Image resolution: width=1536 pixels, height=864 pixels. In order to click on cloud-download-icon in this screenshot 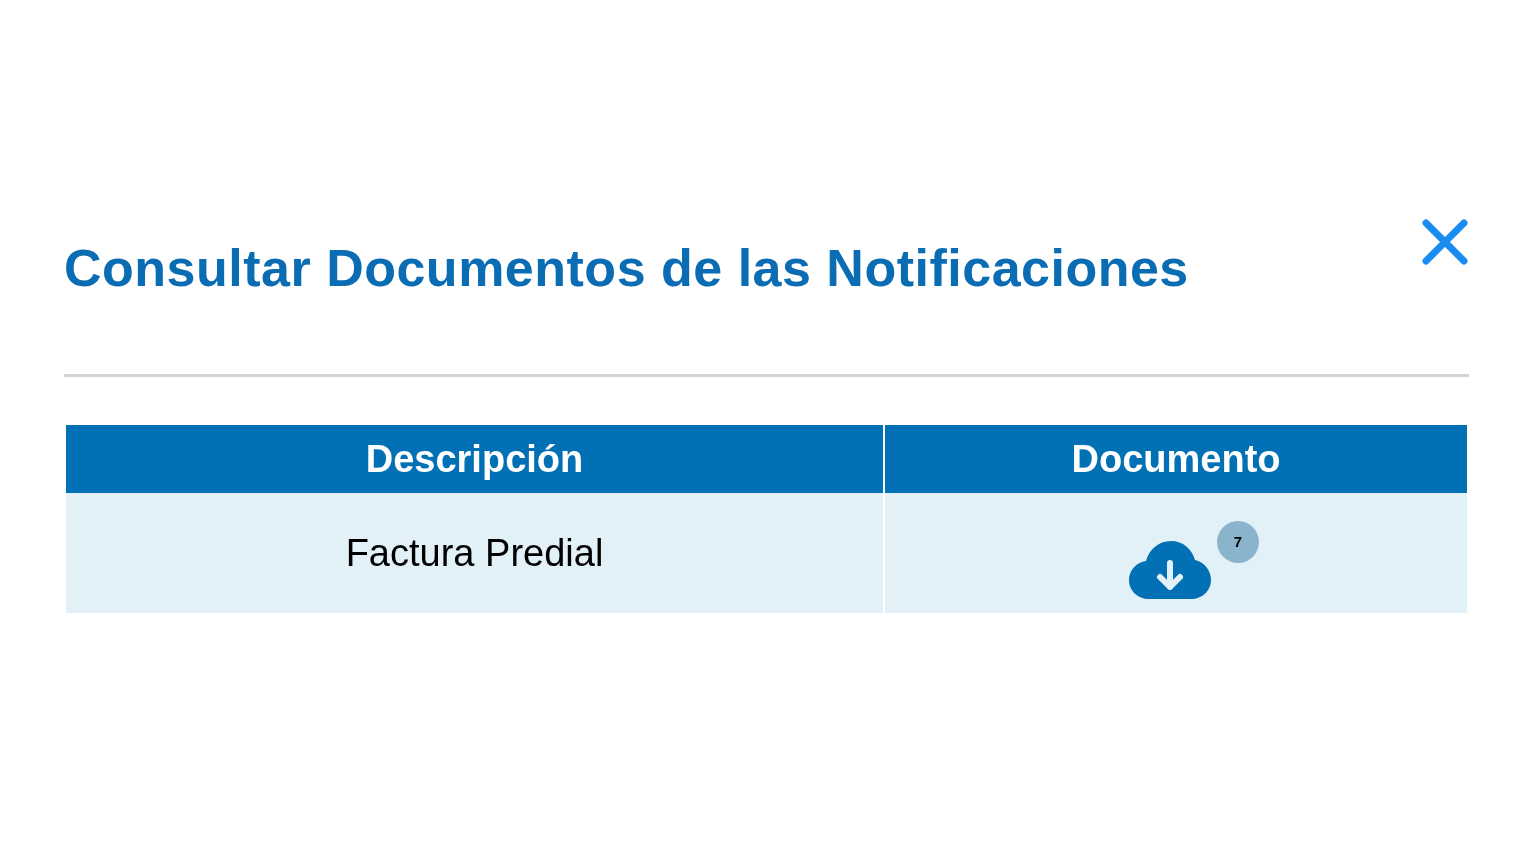, I will do `click(1170, 570)`.